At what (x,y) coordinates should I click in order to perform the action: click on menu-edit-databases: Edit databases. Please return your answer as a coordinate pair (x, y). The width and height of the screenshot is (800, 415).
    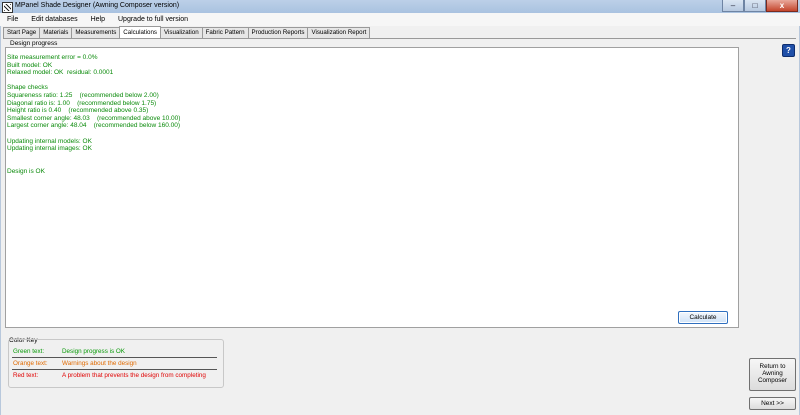
    Looking at the image, I should click on (53, 19).